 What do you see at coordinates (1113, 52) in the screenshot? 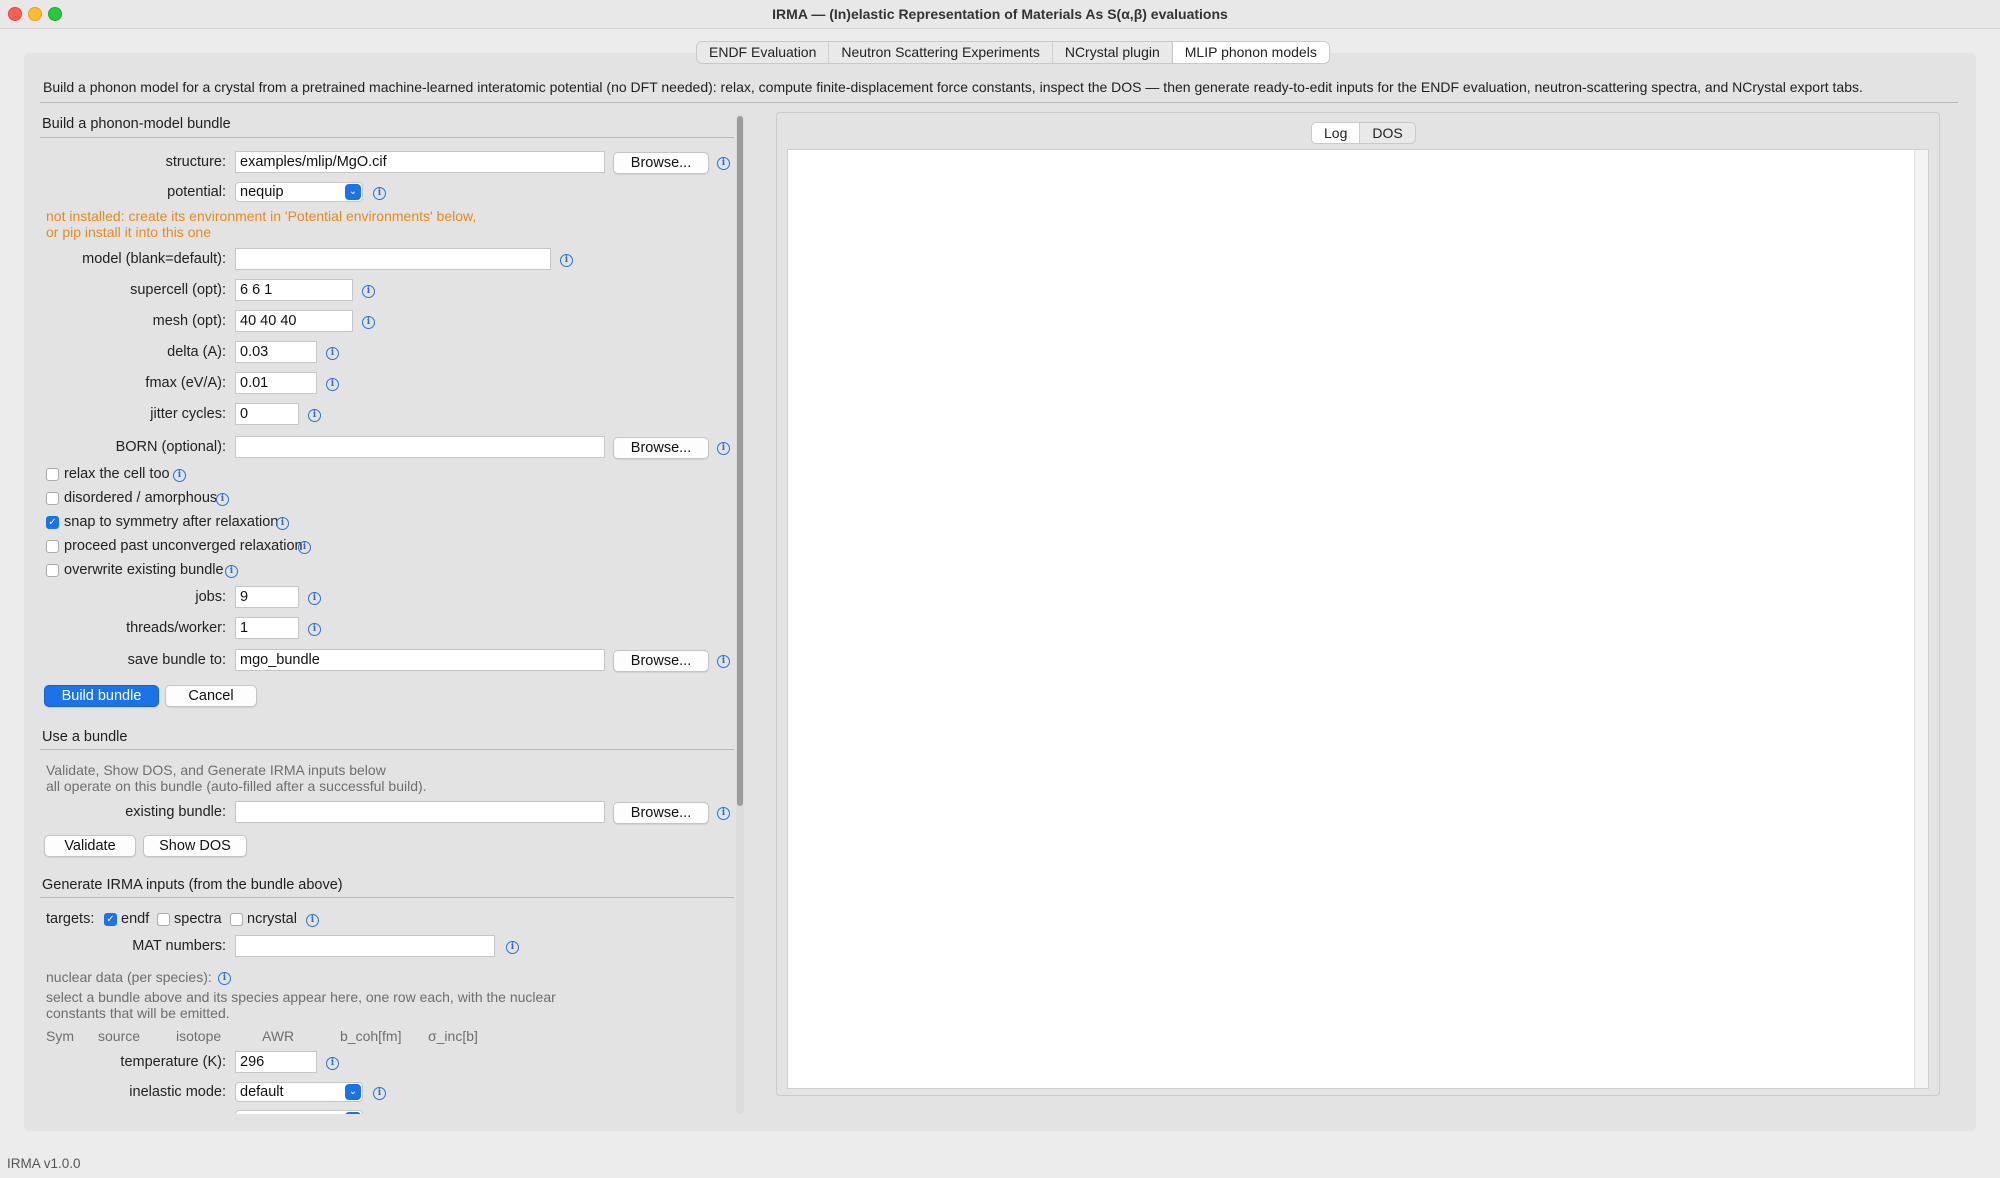
I see `tab-ncrystal-plugin: NCrystal plugin` at bounding box center [1113, 52].